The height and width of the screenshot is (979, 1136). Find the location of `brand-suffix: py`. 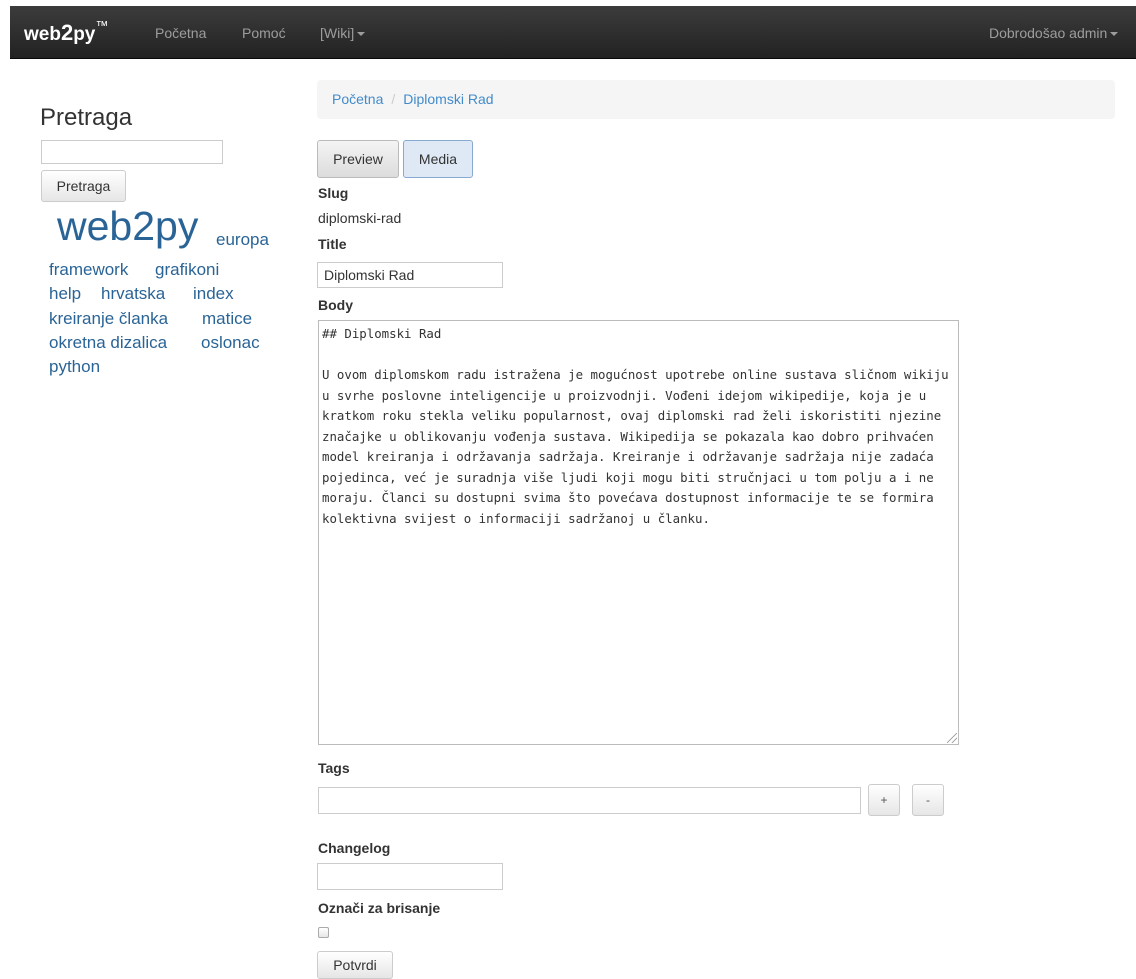

brand-suffix: py is located at coordinates (84, 34).